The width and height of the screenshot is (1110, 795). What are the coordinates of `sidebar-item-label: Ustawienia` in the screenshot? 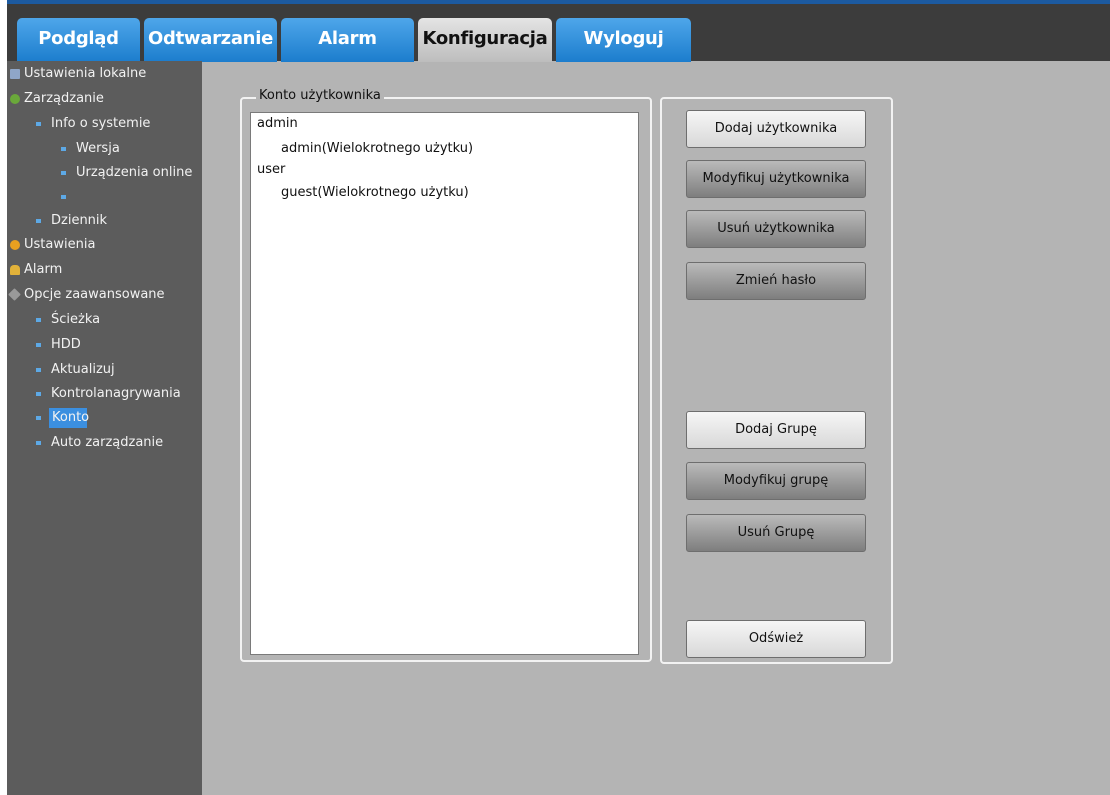 It's located at (60, 244).